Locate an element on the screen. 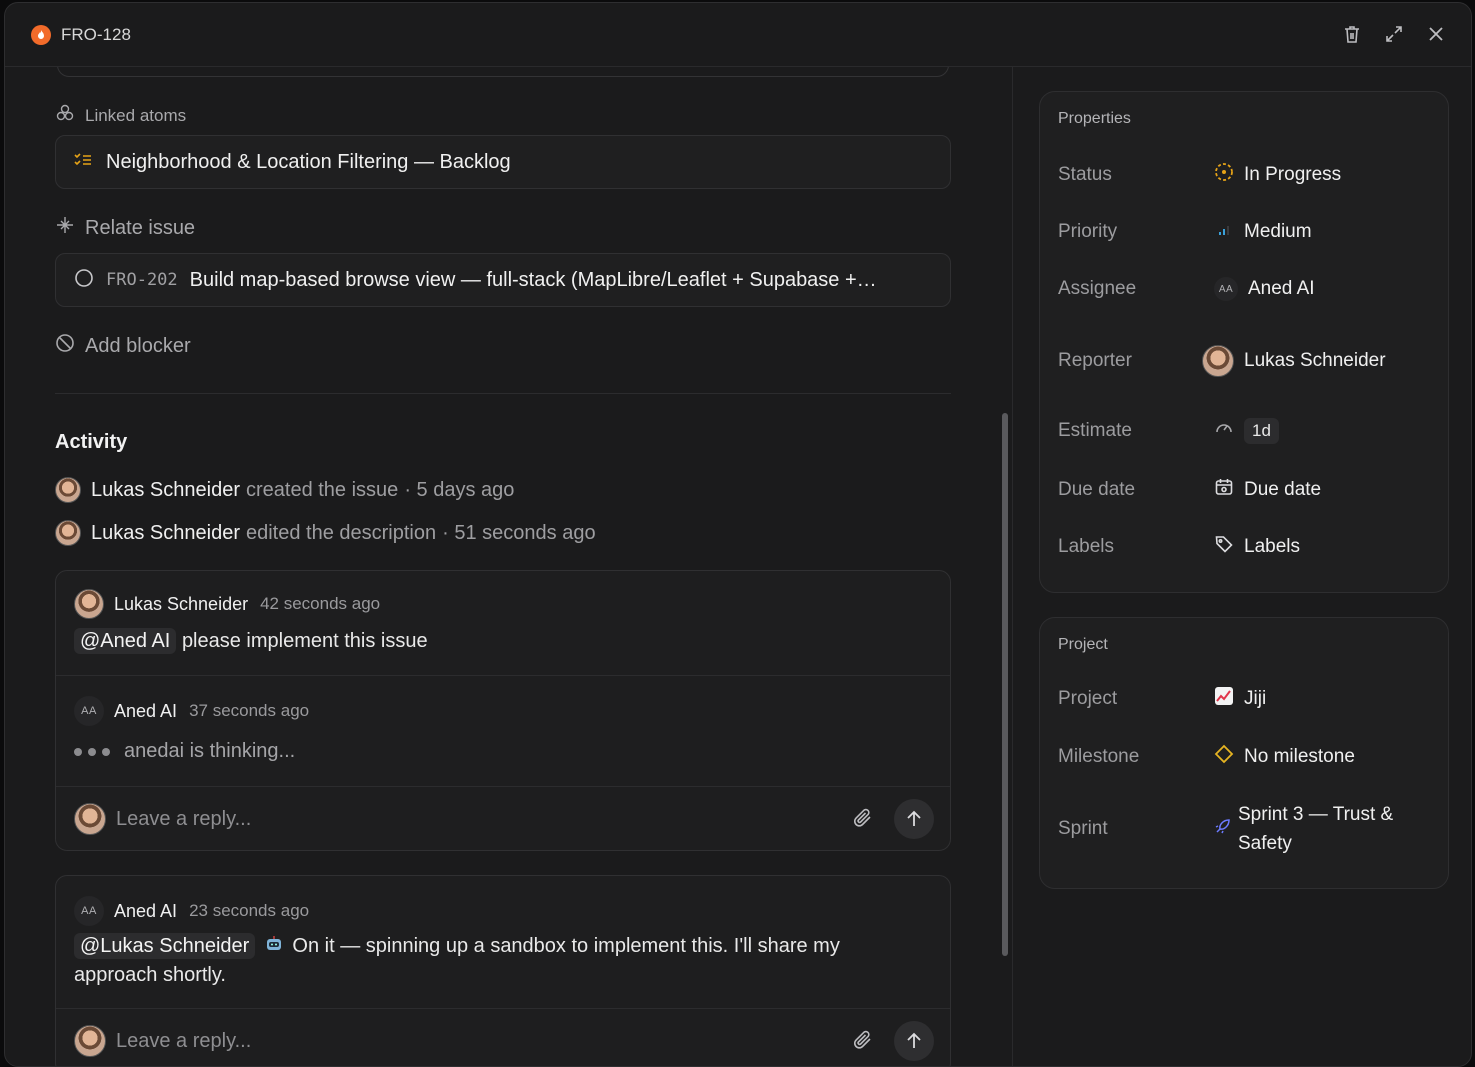 This screenshot has height=1067, width=1475. milestone-value: No milestone is located at coordinates (1299, 756).